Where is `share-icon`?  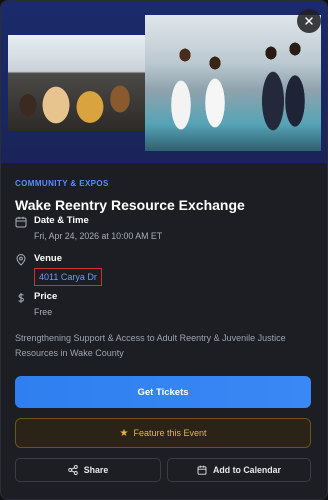 share-icon is located at coordinates (73, 470).